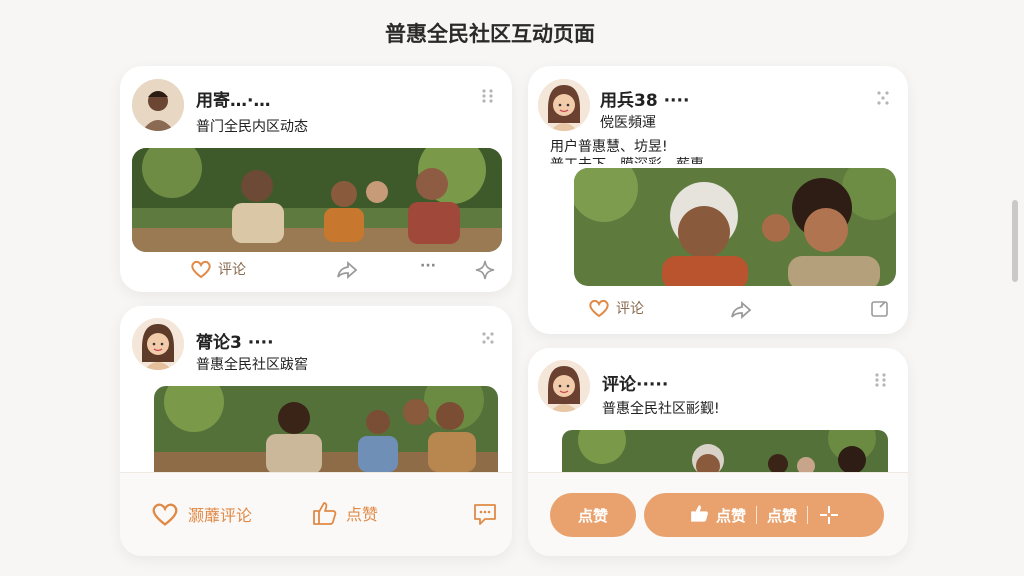  I want to click on scrollbar, so click(1015, 241).